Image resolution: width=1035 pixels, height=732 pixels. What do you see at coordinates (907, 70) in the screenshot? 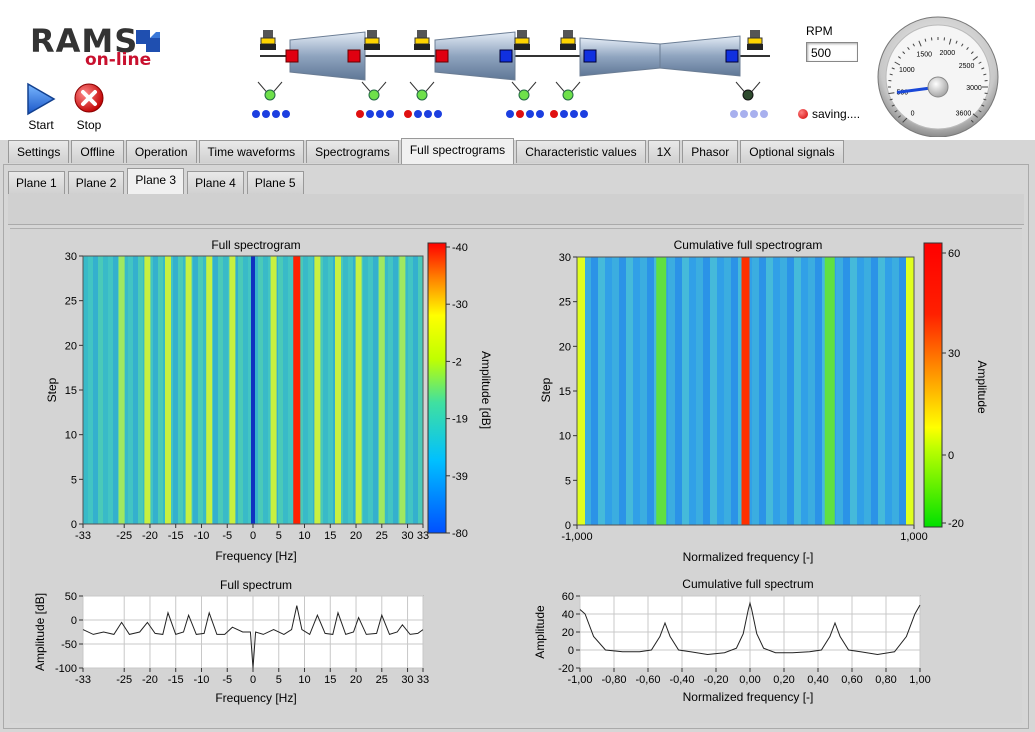
I see `gauge-tick-label: 1000` at bounding box center [907, 70].